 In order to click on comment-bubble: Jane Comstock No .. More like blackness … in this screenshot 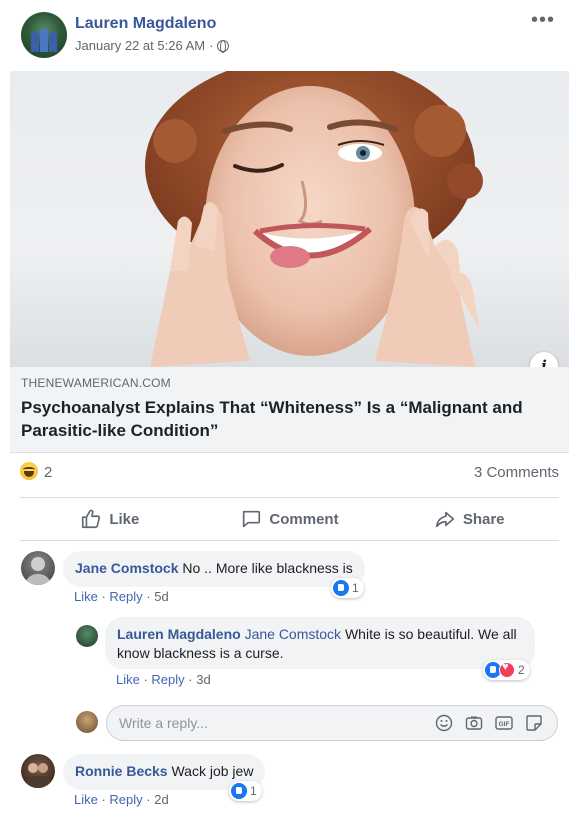, I will do `click(214, 569)`.